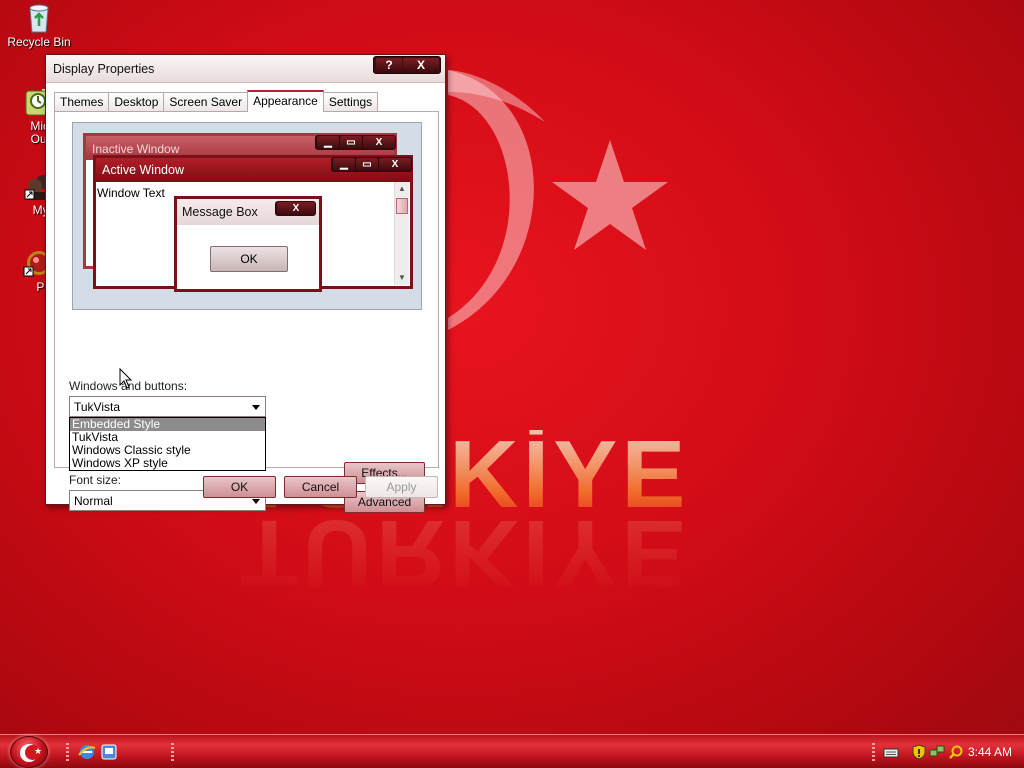 Image resolution: width=1024 pixels, height=768 pixels. I want to click on keyboard-icon, so click(891, 752).